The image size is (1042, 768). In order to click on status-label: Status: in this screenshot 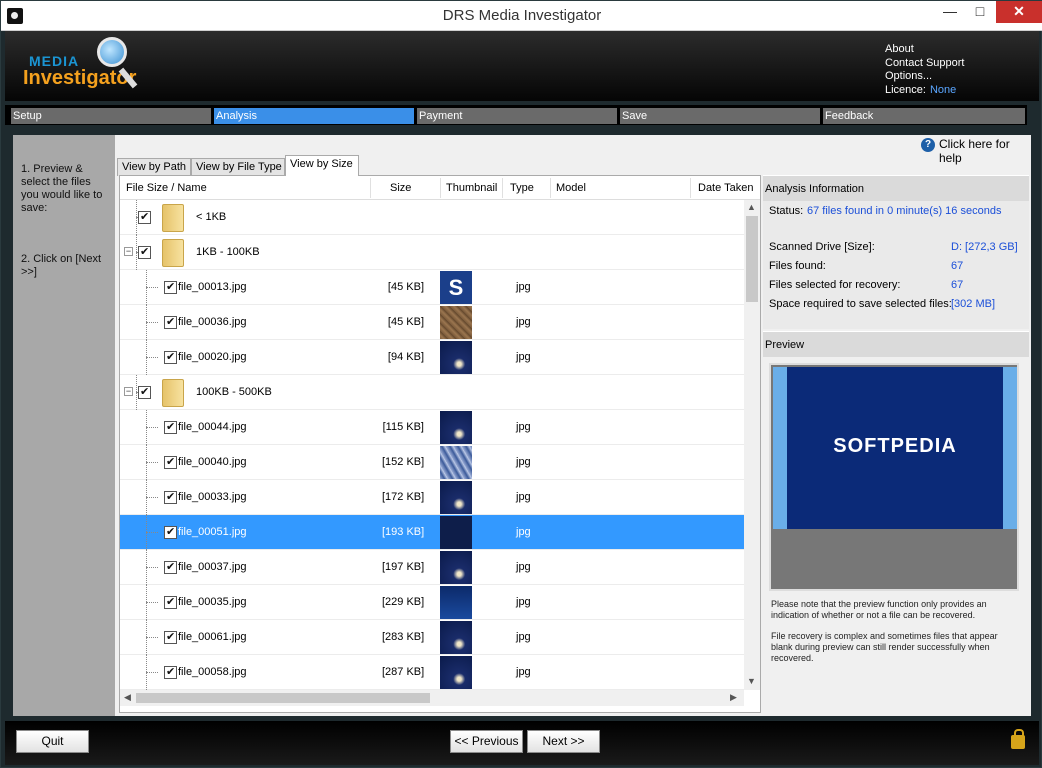, I will do `click(786, 211)`.